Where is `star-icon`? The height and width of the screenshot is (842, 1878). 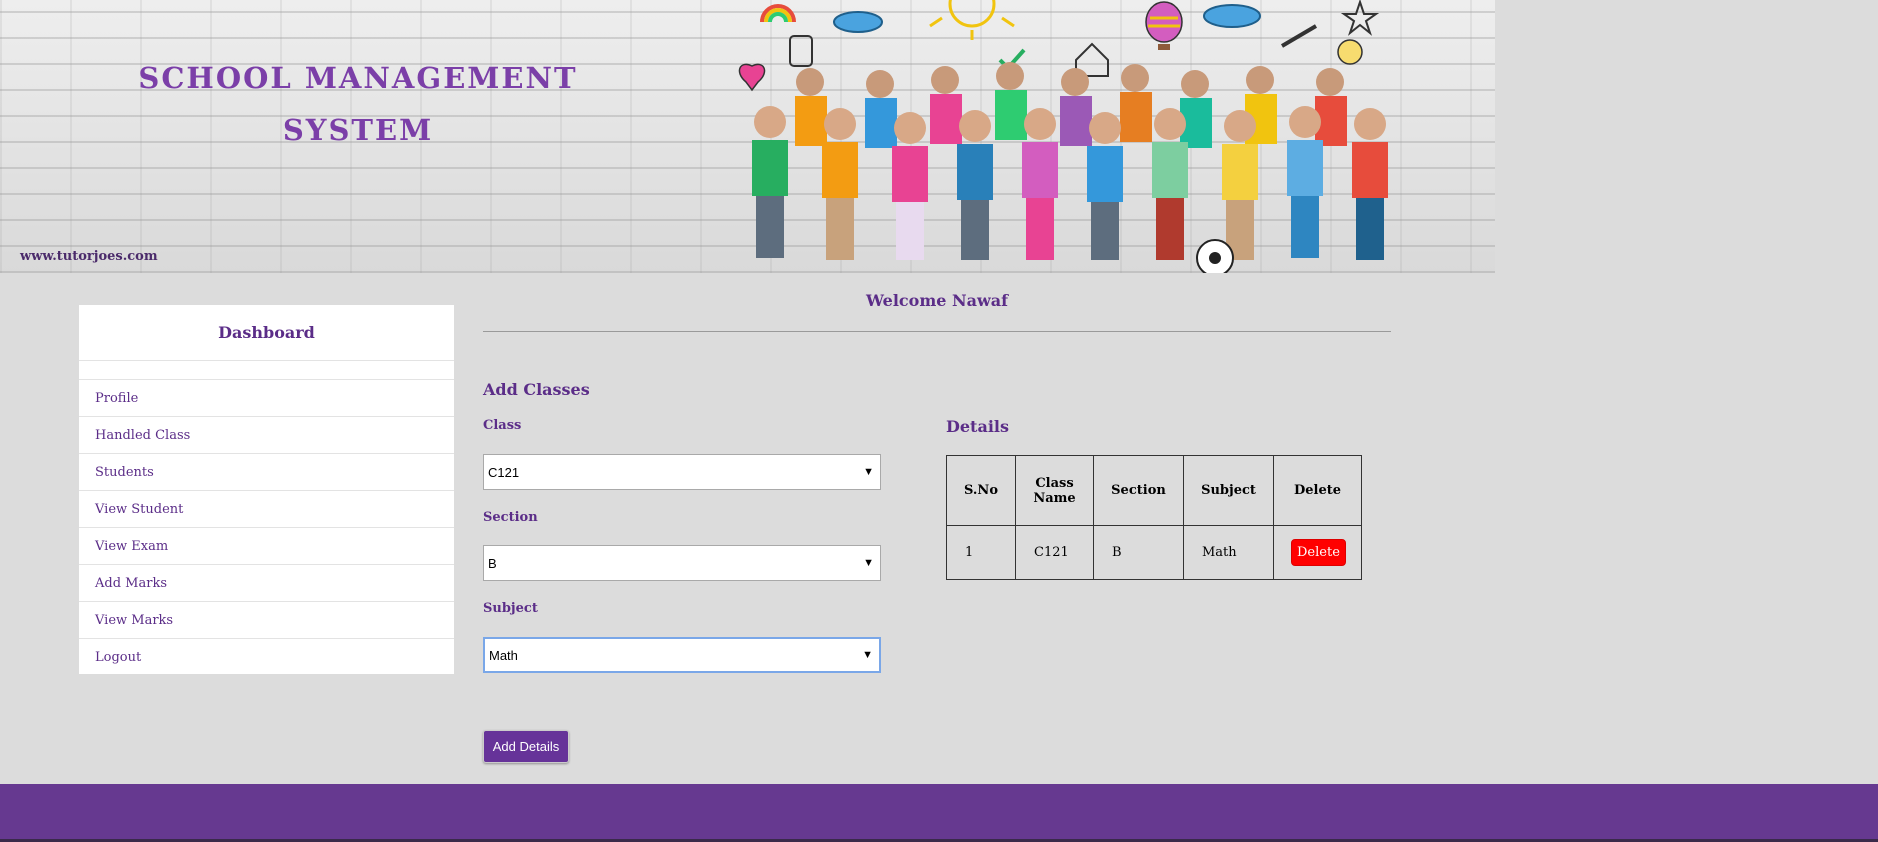 star-icon is located at coordinates (1360, 18).